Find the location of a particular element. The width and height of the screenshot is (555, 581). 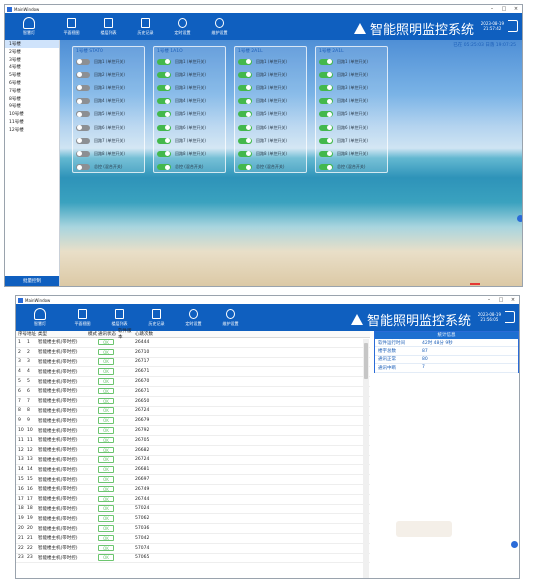

sidebar-item-floor: 12号楼 is located at coordinates (32, 130).